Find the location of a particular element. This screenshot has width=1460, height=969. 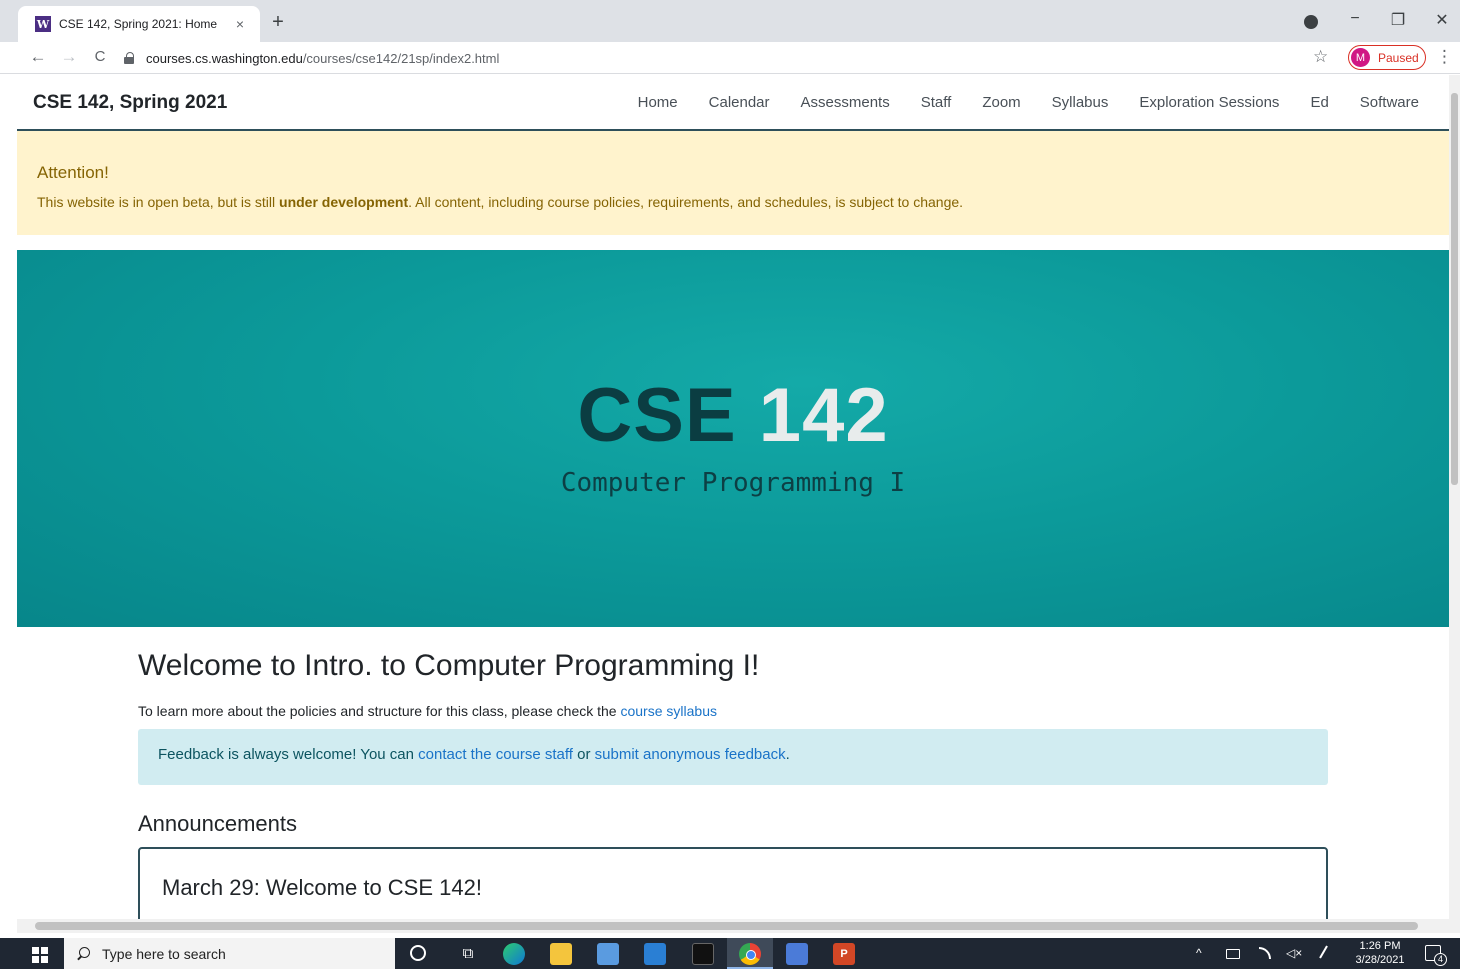

uw-favicon-icon: W is located at coordinates (43, 24).